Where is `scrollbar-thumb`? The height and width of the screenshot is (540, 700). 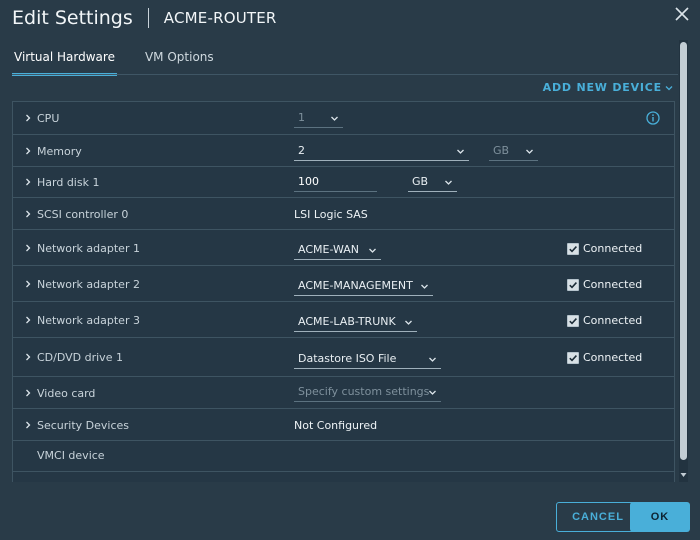 scrollbar-thumb is located at coordinates (683, 251).